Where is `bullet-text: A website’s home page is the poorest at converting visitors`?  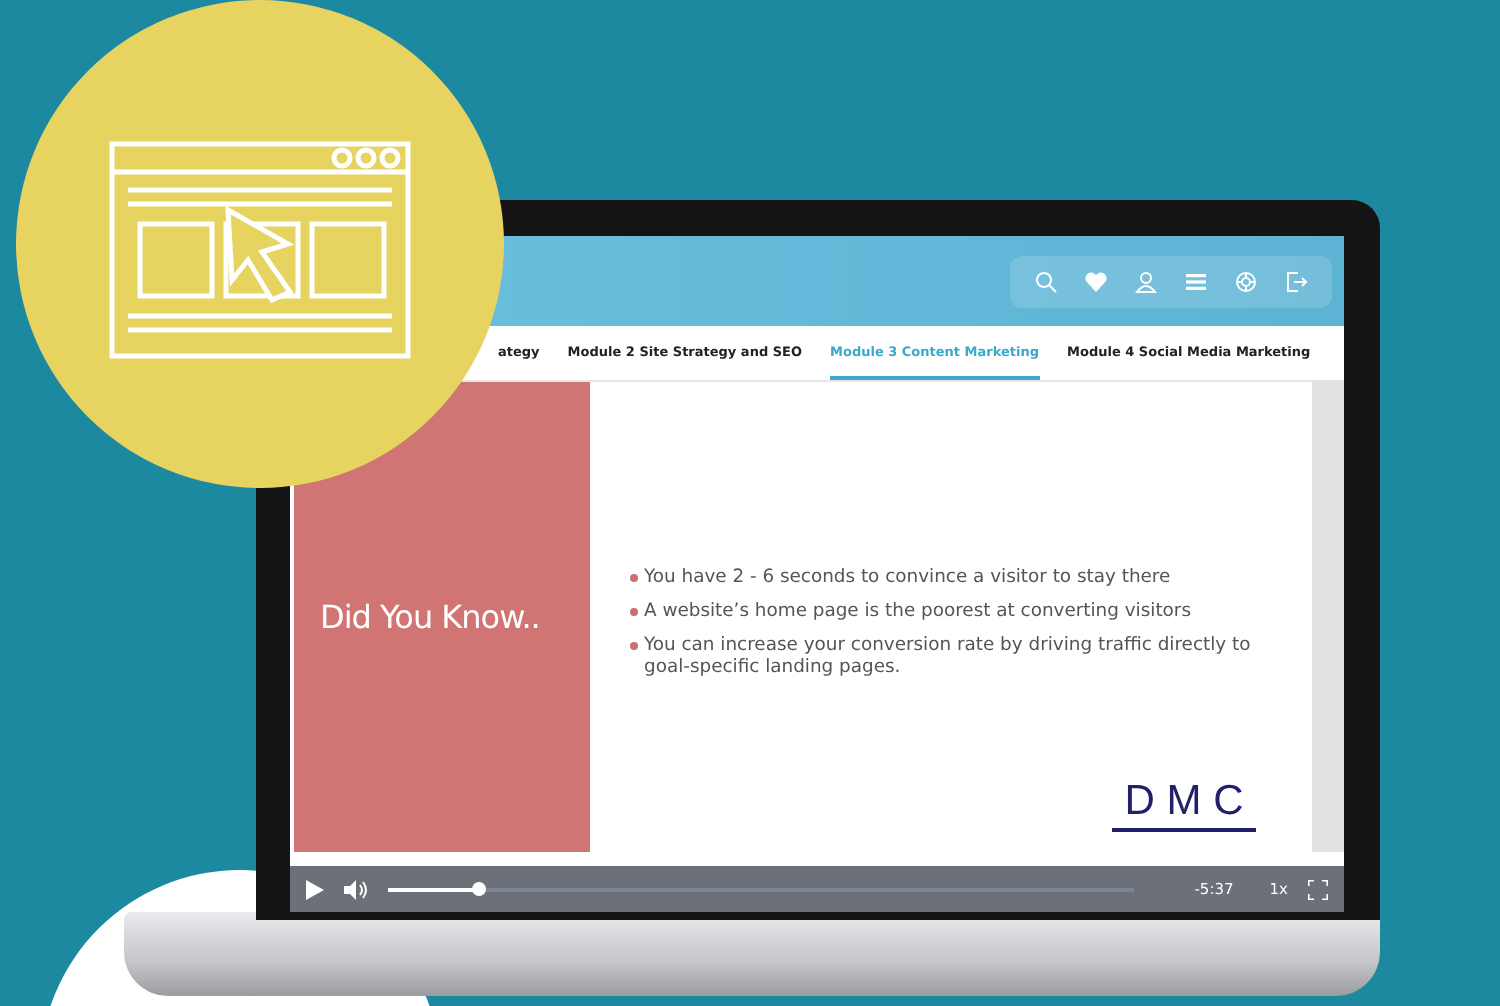
bullet-text: A website’s home page is the poorest at converting visitors is located at coordinates (917, 611).